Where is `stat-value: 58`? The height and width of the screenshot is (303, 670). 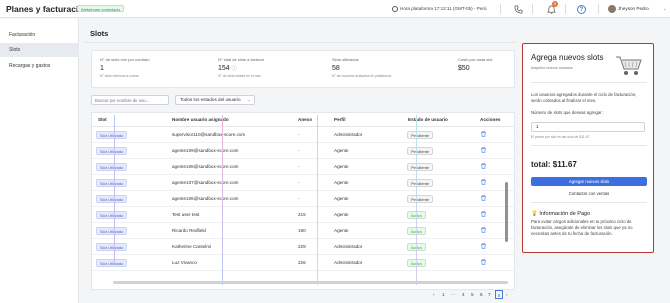 stat-value: 58 is located at coordinates (336, 68).